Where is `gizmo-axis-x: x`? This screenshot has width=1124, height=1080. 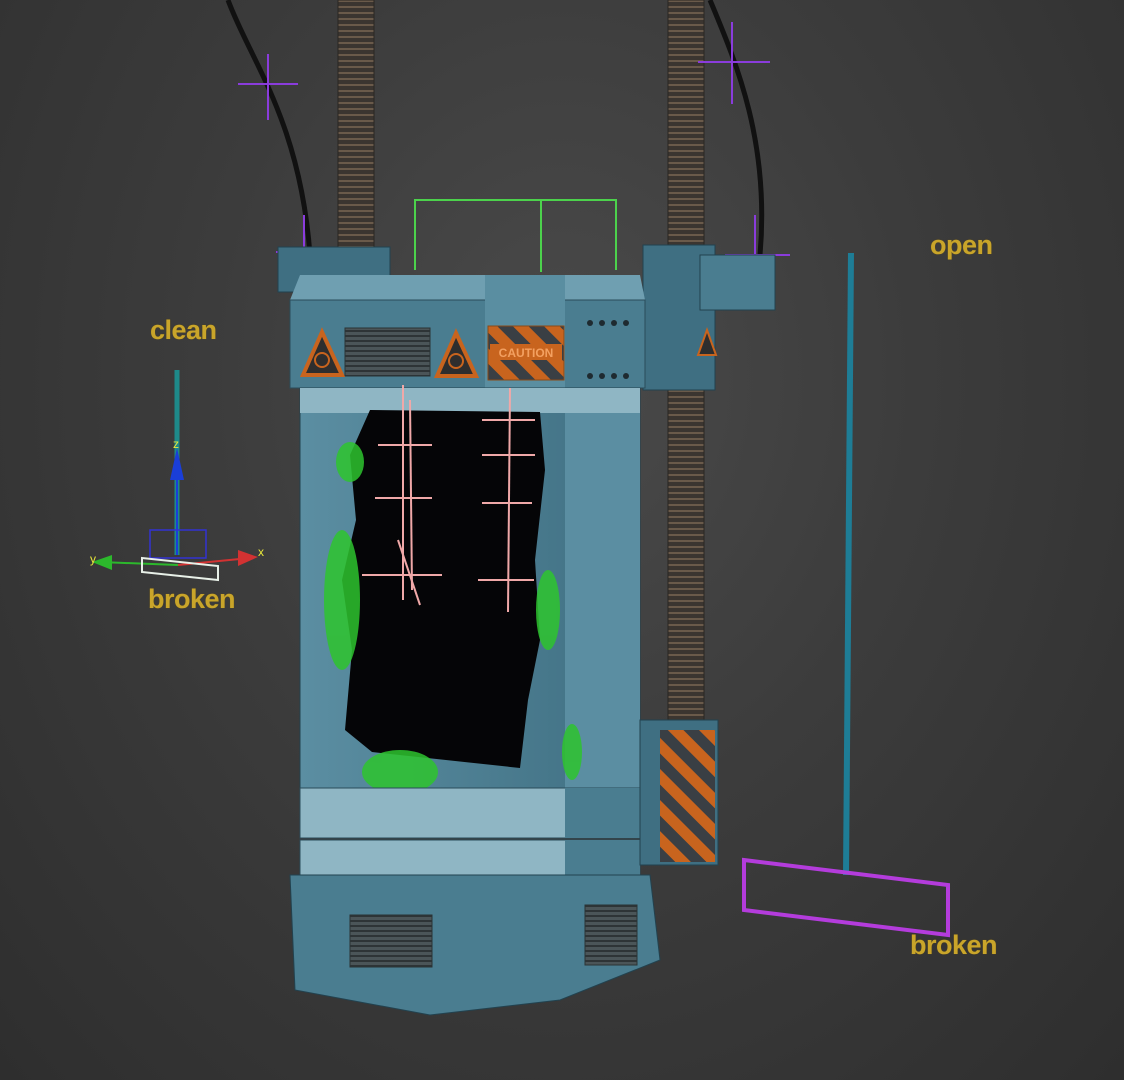
gizmo-axis-x: x is located at coordinates (261, 552).